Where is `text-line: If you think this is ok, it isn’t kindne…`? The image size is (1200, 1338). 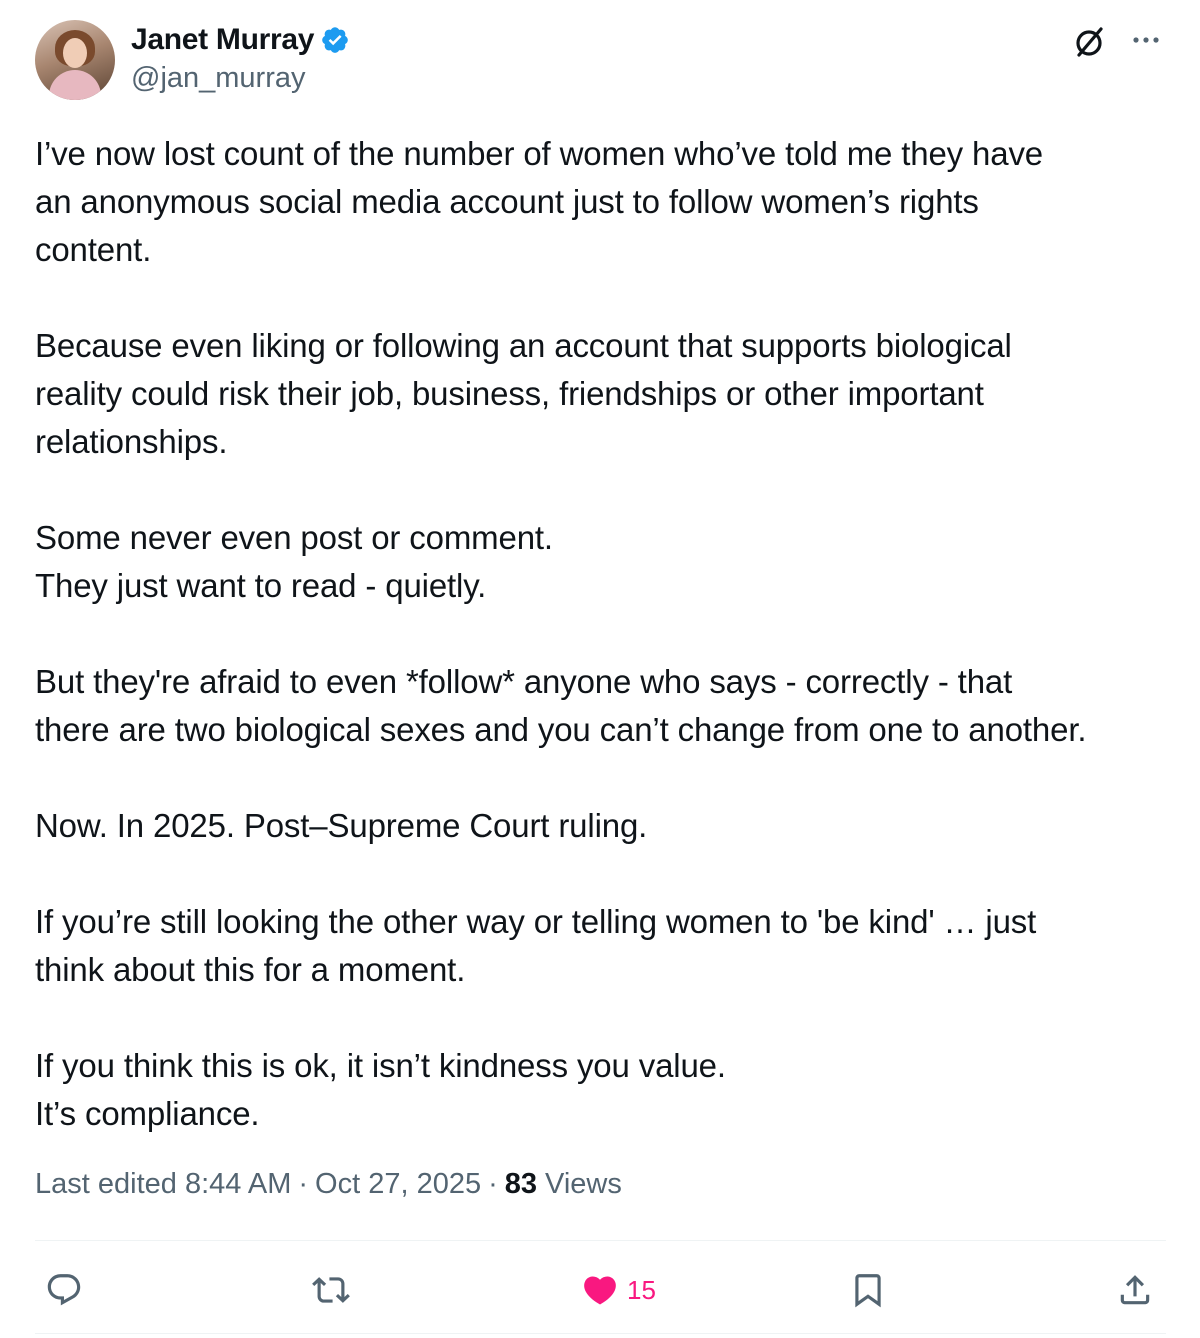
text-line: If you think this is ok, it isn’t kindne… is located at coordinates (380, 1065).